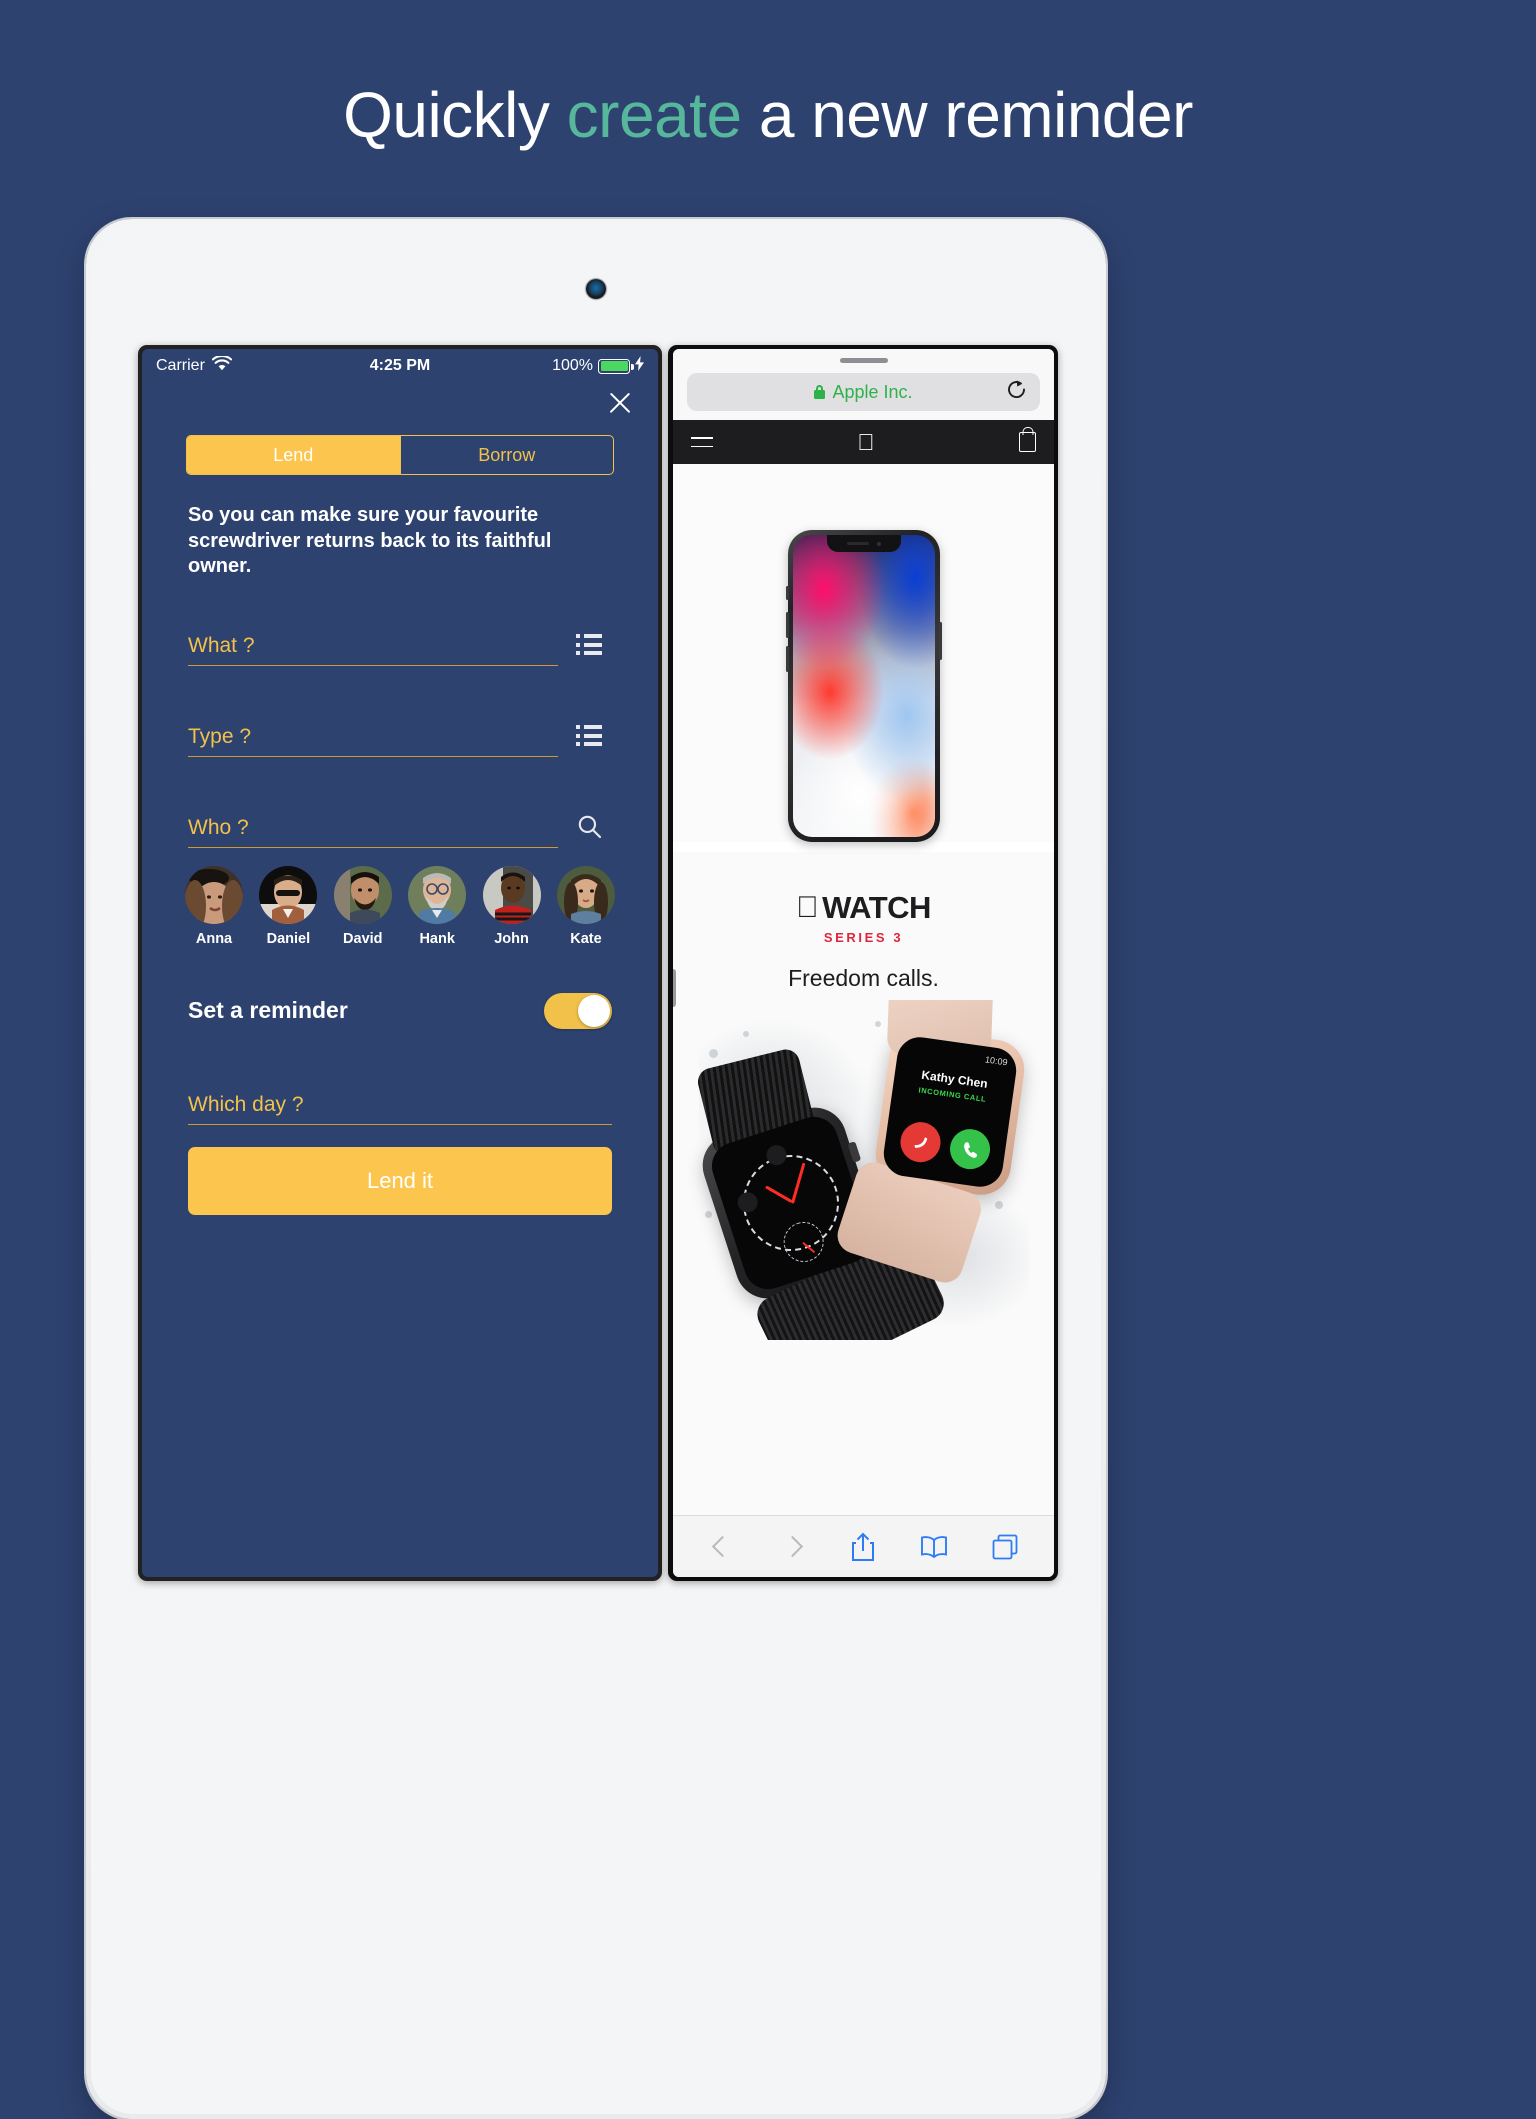 This screenshot has height=2119, width=1536. What do you see at coordinates (616, 366) in the screenshot?
I see `battery-full-icon` at bounding box center [616, 366].